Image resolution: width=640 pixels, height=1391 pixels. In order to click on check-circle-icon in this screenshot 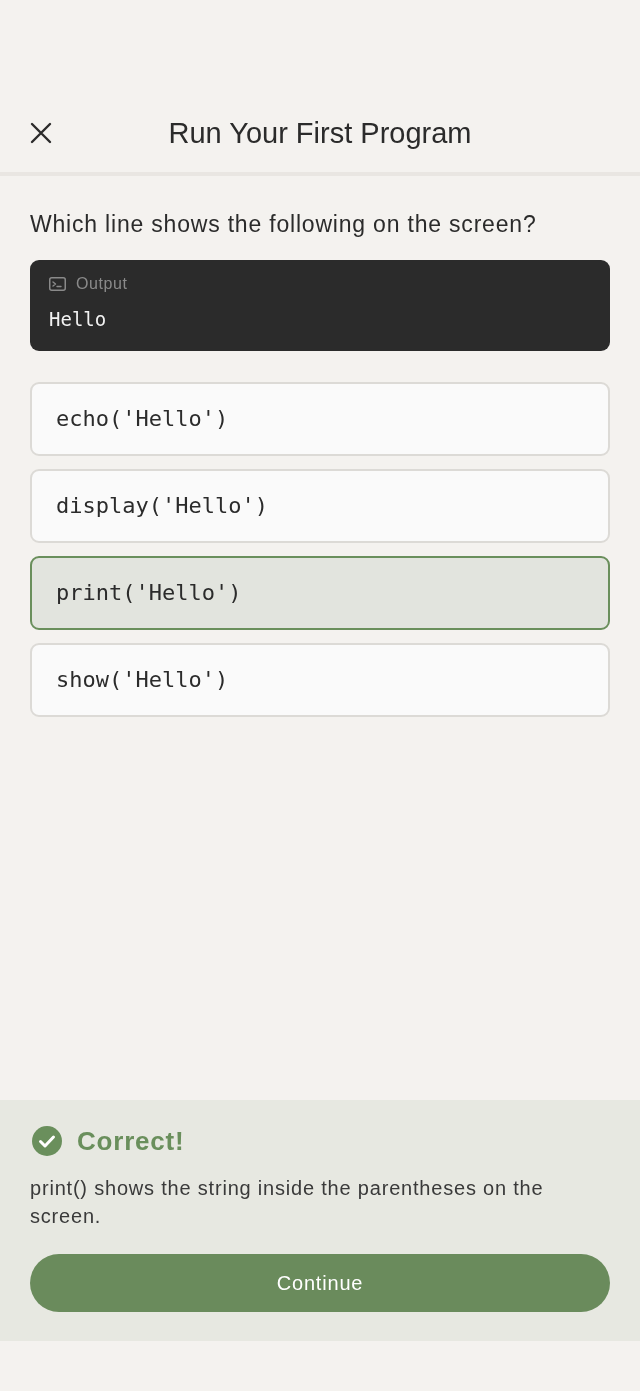, I will do `click(47, 1141)`.